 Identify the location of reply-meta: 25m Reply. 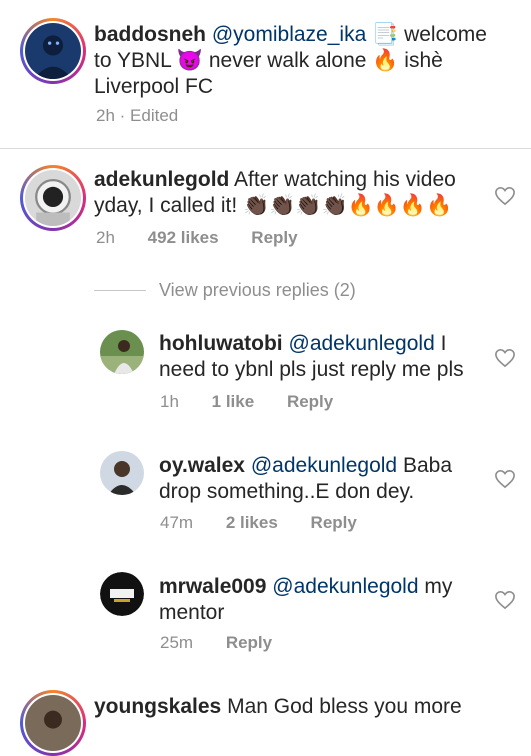
(230, 643).